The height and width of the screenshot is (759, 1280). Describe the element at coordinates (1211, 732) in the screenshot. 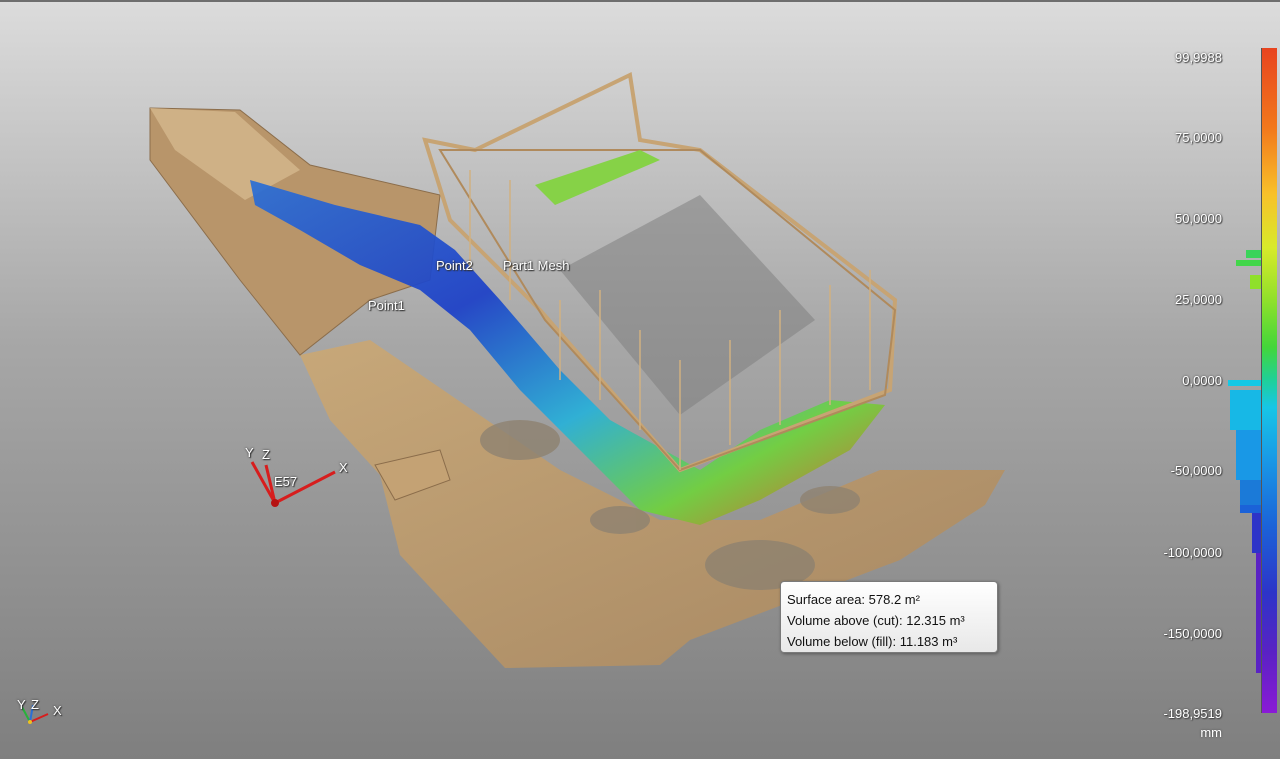

I see `scale-unit: mm` at that location.